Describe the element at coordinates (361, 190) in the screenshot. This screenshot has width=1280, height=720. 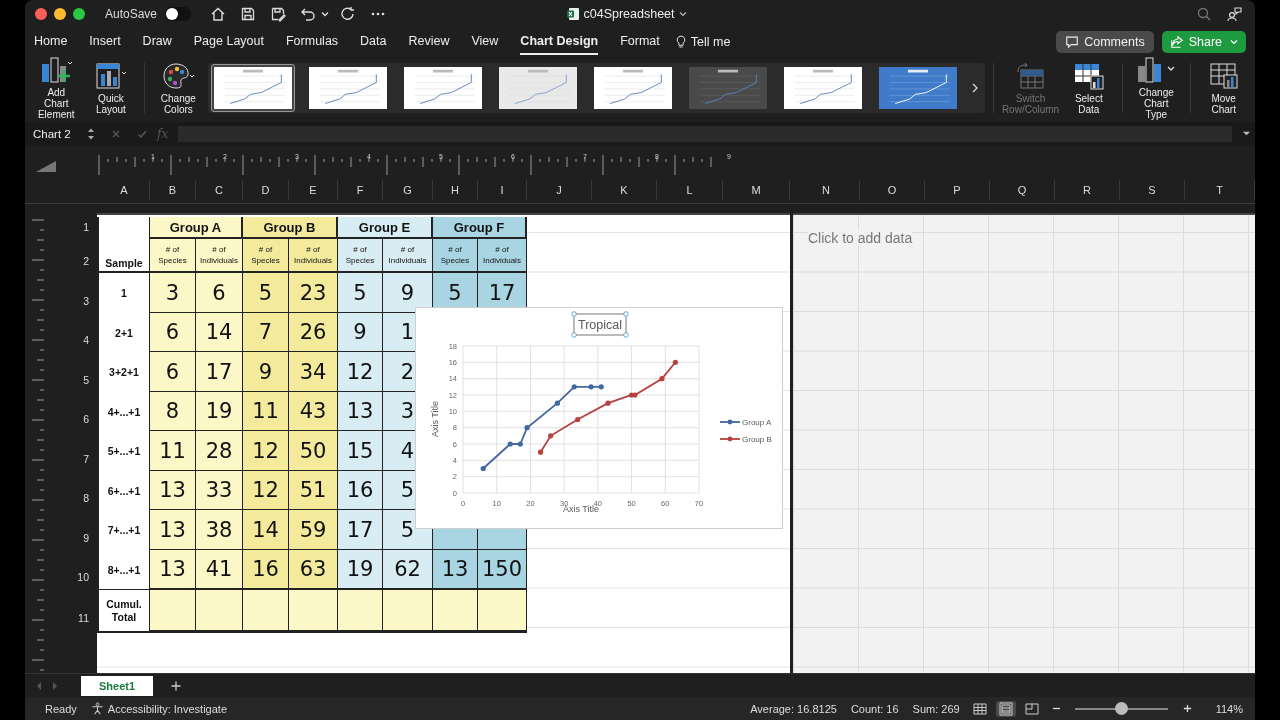
I see `column-header: F` at that location.